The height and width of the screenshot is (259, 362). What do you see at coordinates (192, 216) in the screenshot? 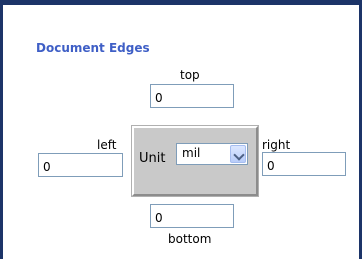
I see `bottom-field` at bounding box center [192, 216].